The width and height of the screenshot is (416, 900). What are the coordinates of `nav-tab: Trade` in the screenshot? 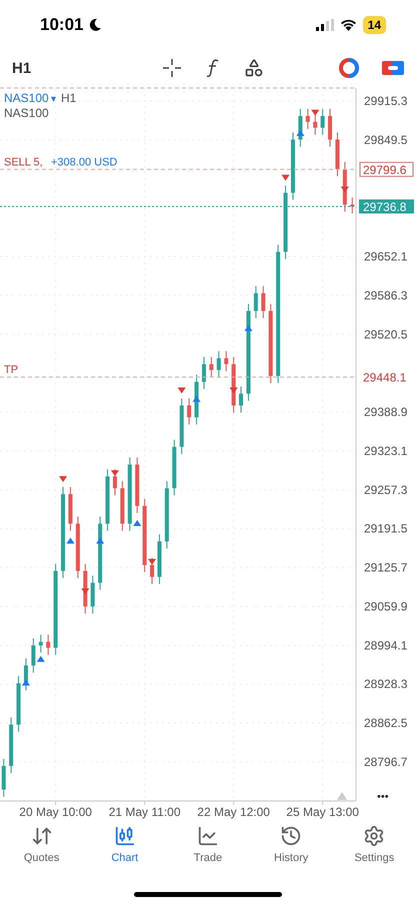 It's located at (207, 844).